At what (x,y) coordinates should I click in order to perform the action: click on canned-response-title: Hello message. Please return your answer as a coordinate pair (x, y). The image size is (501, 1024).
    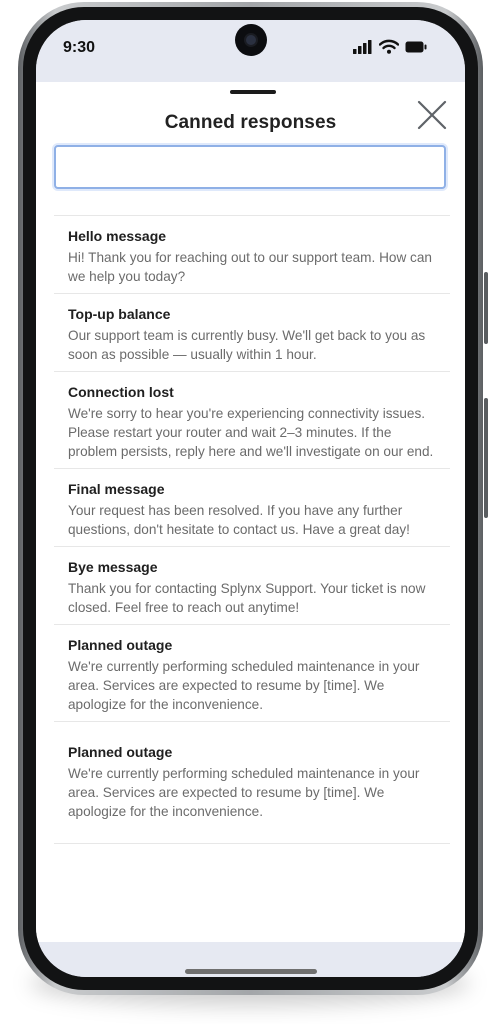
    Looking at the image, I should click on (117, 236).